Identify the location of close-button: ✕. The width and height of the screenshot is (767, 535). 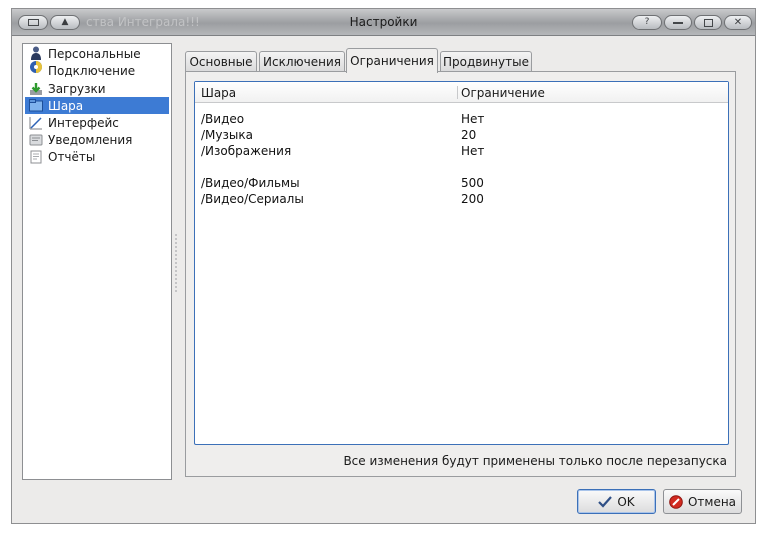
(738, 22).